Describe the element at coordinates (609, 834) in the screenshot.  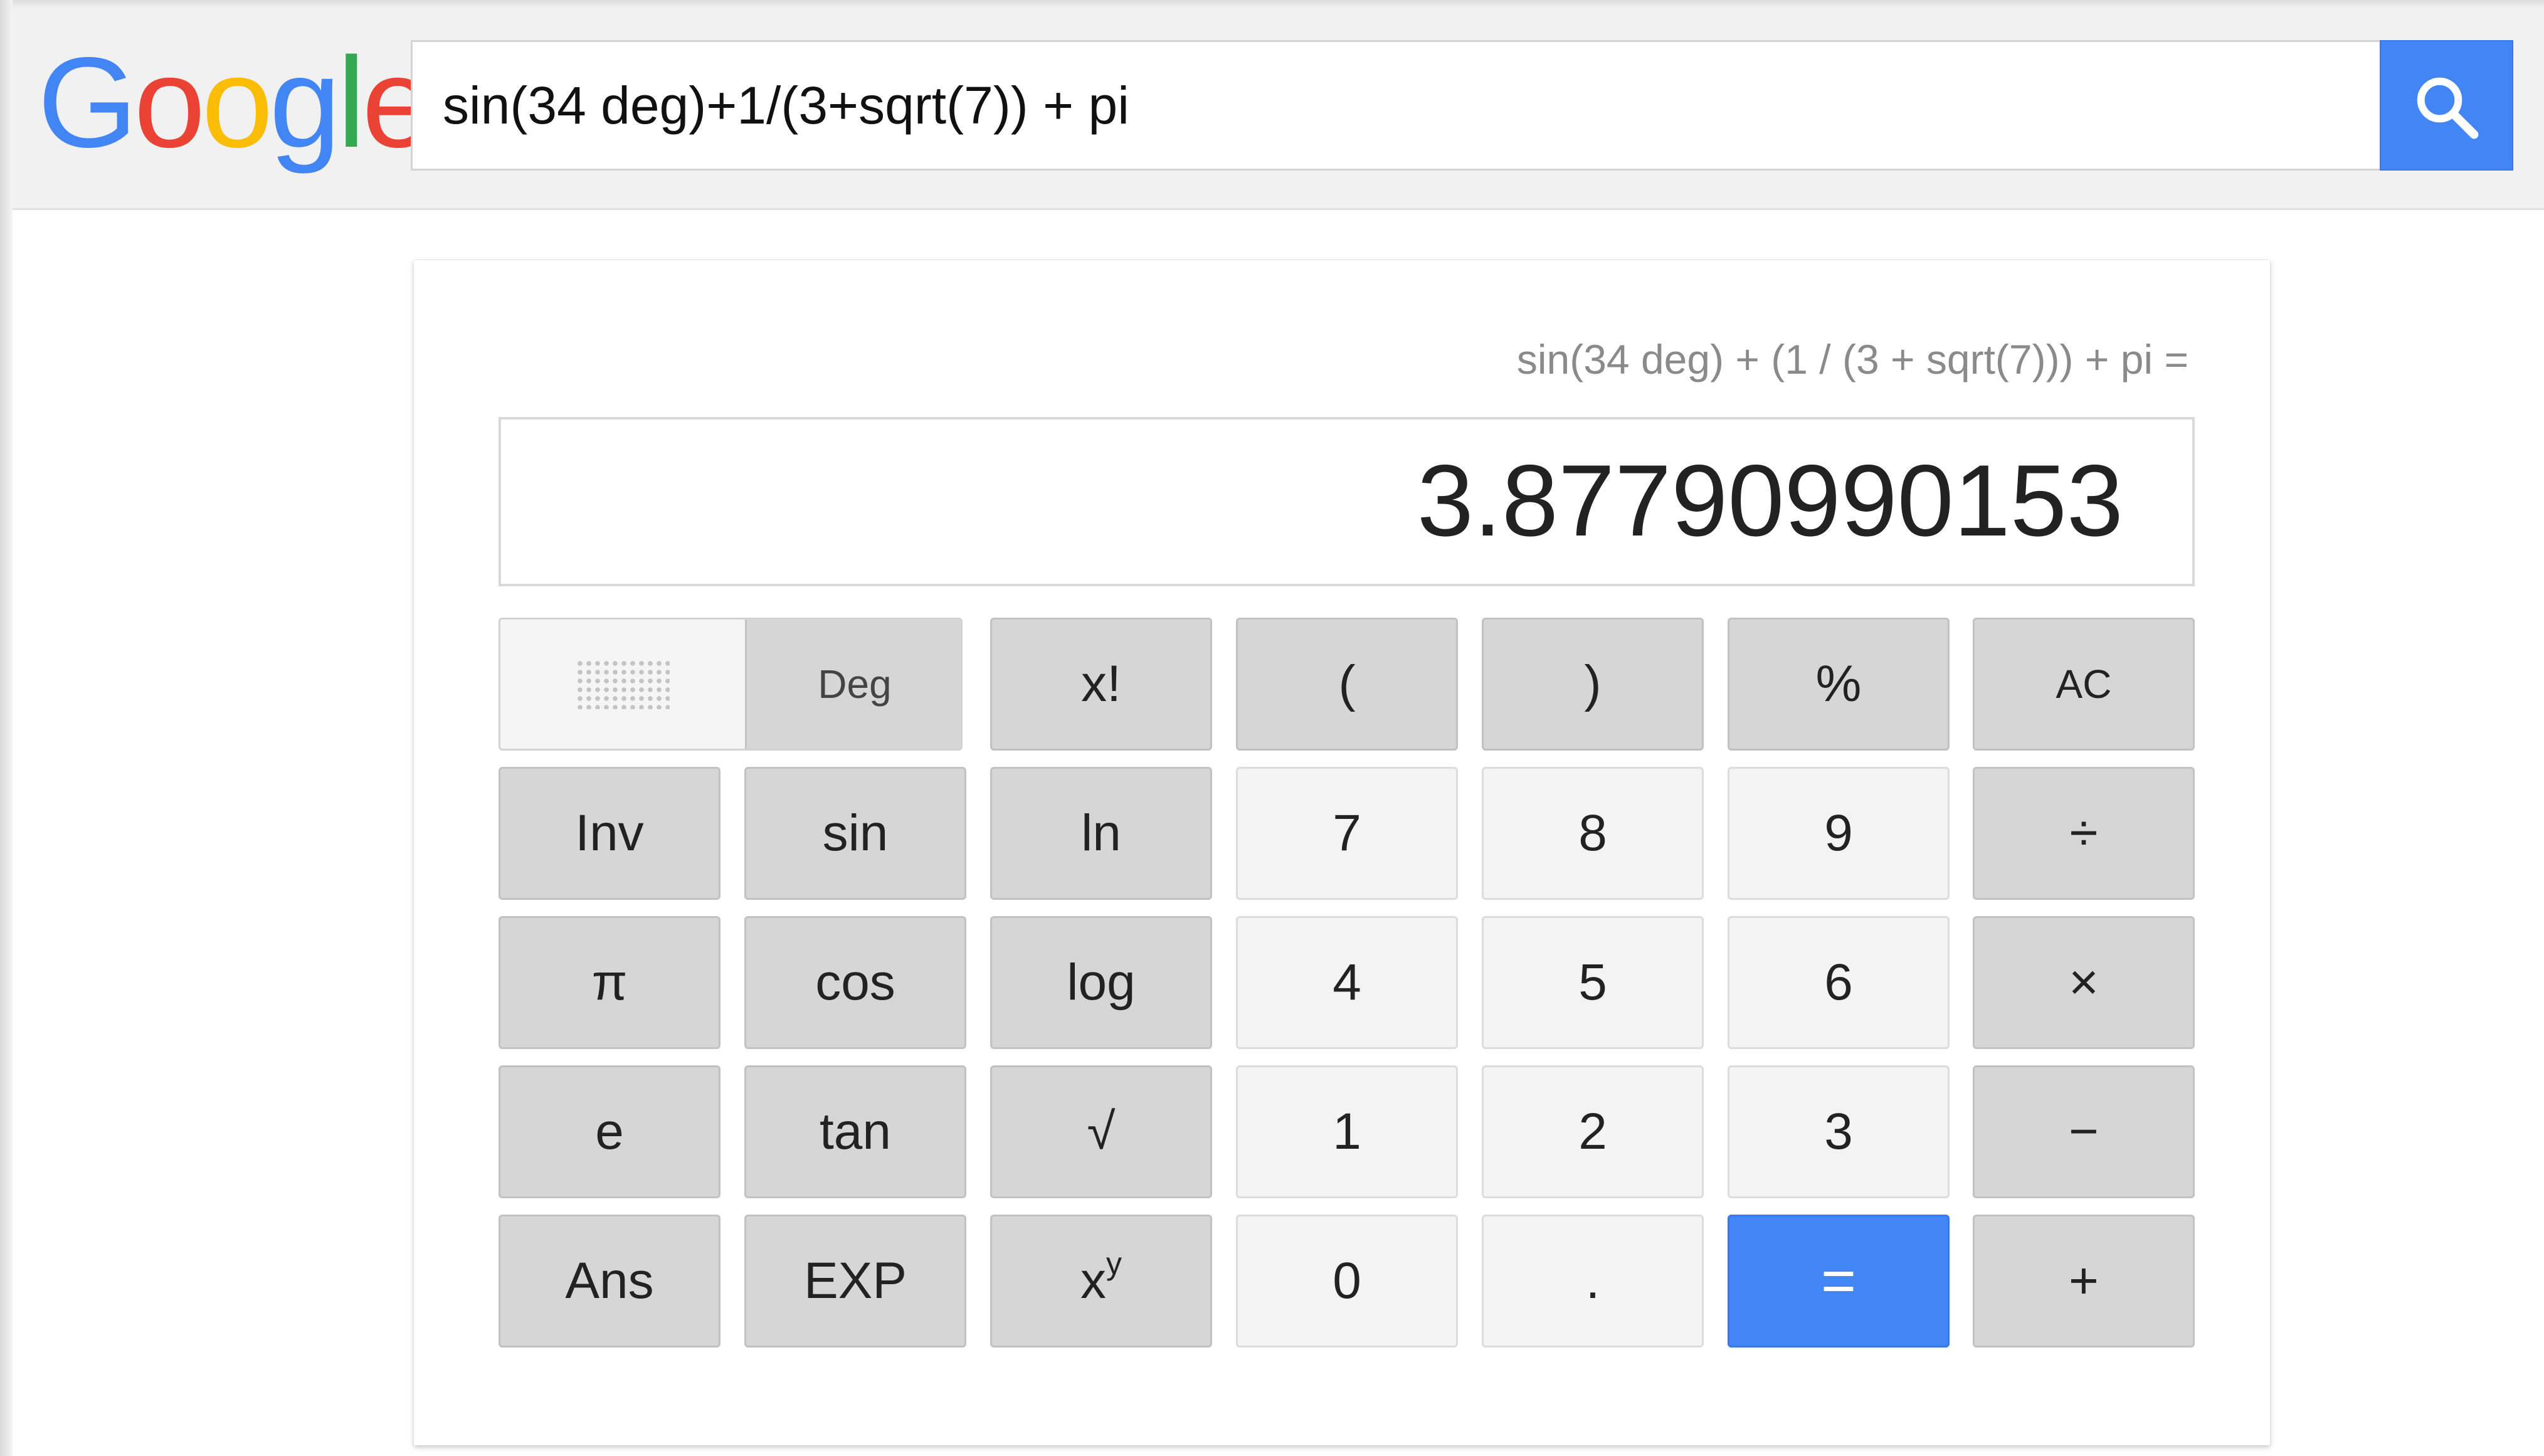
I see `inverse-button: Inv` at that location.